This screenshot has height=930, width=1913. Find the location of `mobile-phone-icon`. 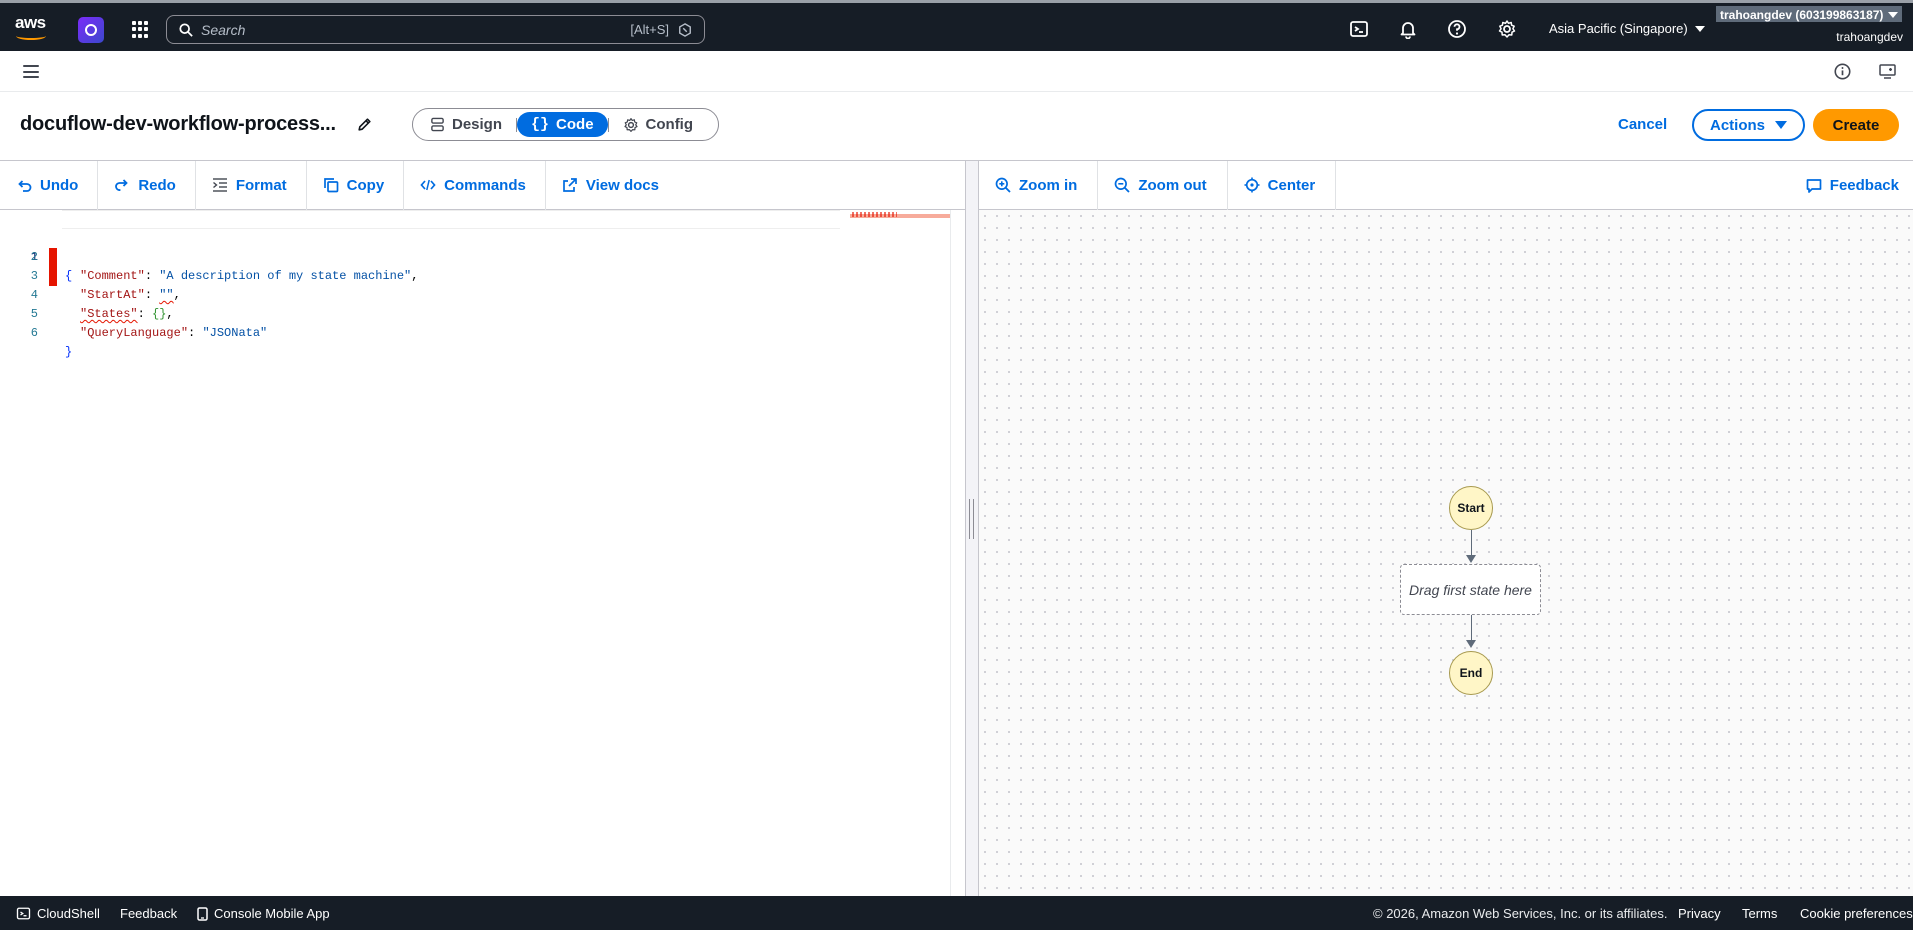

mobile-phone-icon is located at coordinates (202, 913).